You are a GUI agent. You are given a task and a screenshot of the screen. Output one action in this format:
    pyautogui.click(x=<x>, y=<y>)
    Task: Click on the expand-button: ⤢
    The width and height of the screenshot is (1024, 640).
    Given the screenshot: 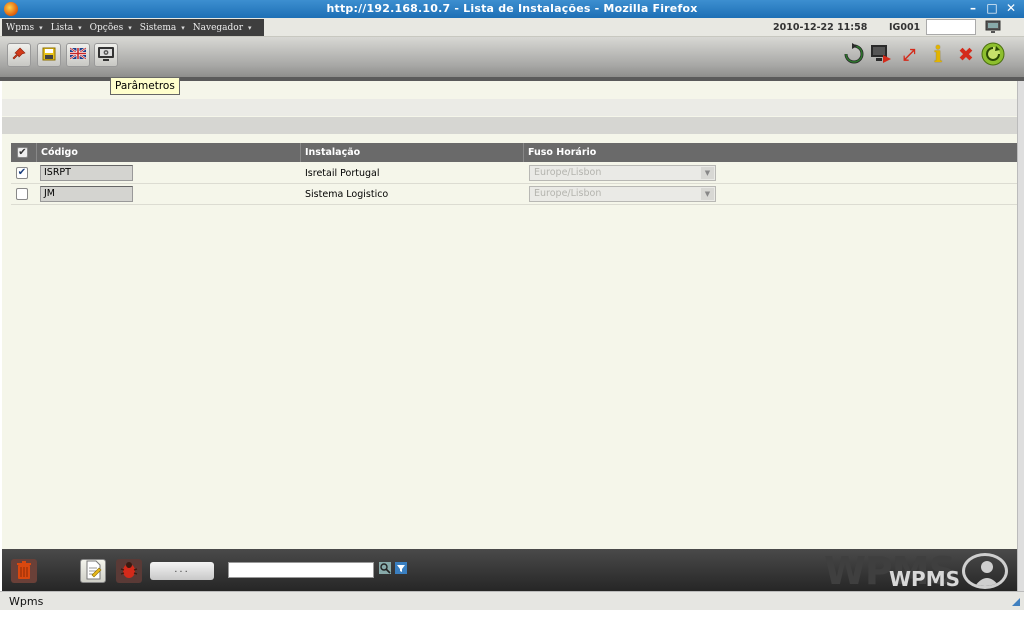 What is the action you would take?
    pyautogui.click(x=909, y=55)
    